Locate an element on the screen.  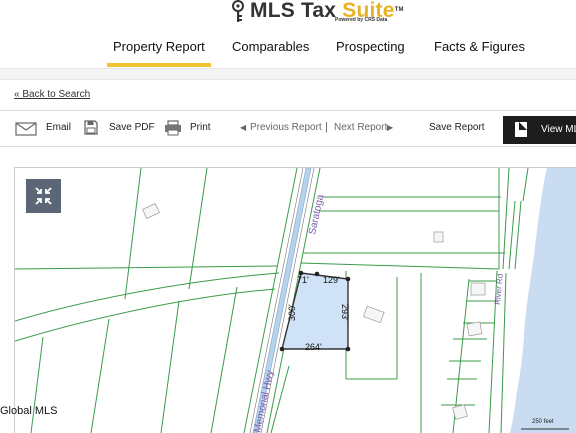
back-to-search-link: « Back to Search is located at coordinates (52, 94).